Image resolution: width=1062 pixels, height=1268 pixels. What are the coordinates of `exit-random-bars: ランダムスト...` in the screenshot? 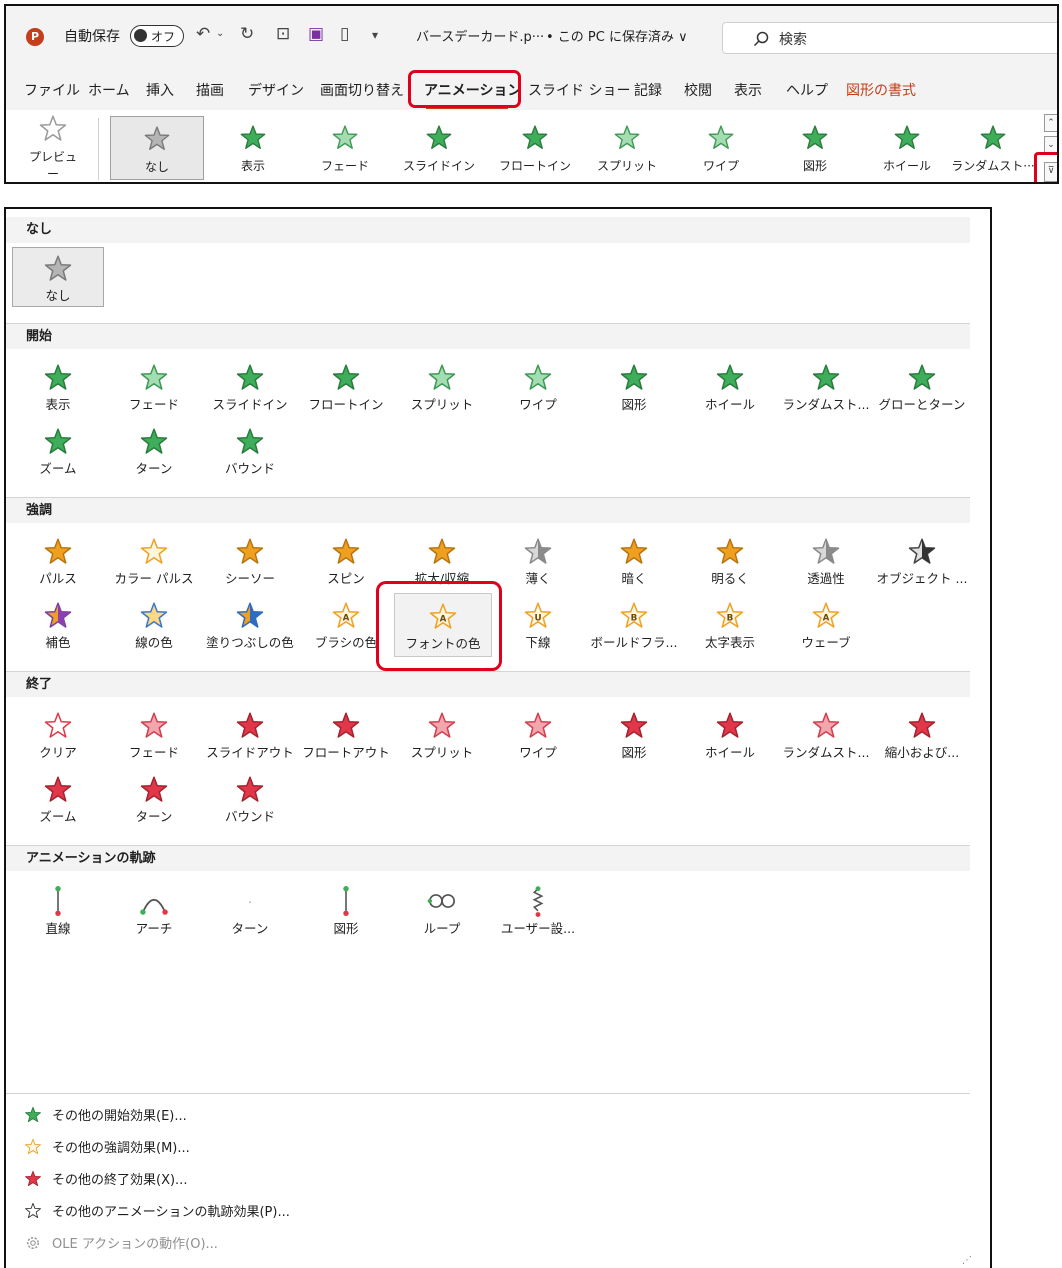 It's located at (826, 735).